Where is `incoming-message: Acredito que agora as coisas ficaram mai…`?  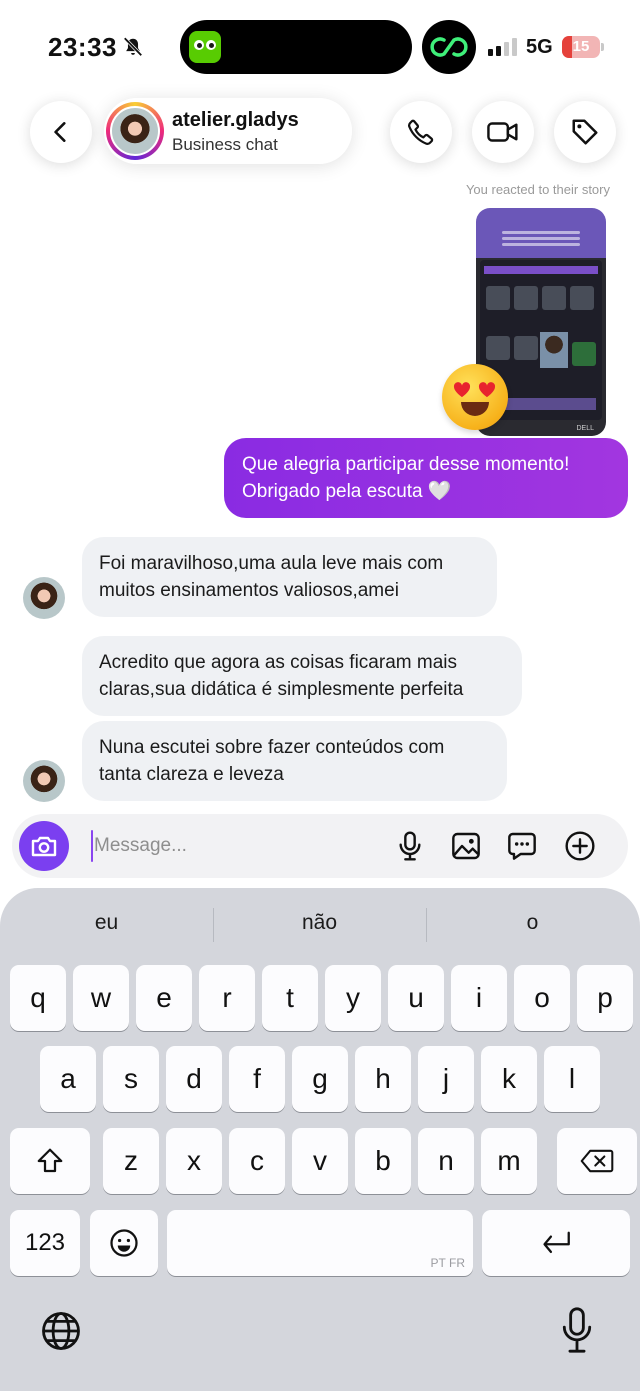 incoming-message: Acredito que agora as coisas ficaram mai… is located at coordinates (302, 676).